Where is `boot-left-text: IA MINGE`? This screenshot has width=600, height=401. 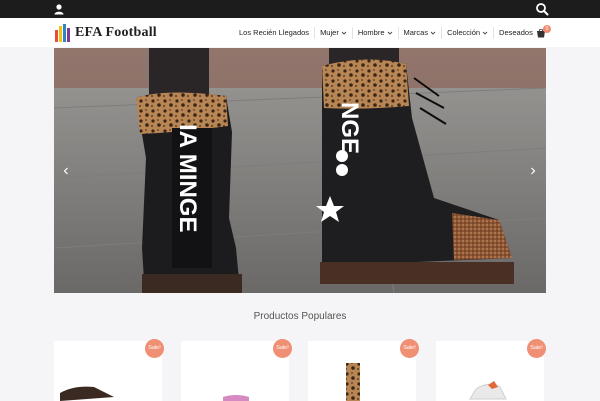 boot-left-text: IA MINGE is located at coordinates (187, 178).